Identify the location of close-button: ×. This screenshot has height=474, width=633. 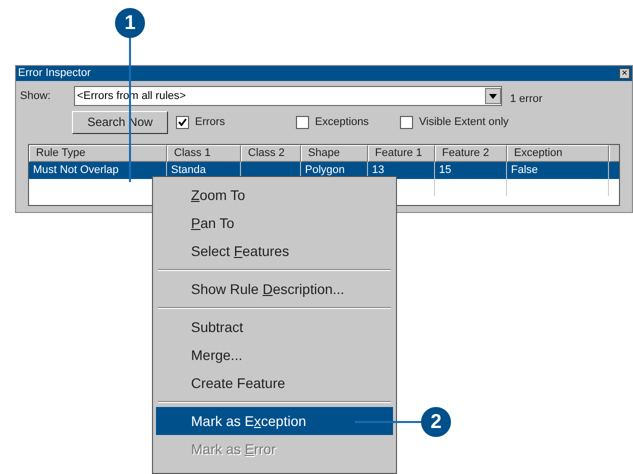
(624, 73).